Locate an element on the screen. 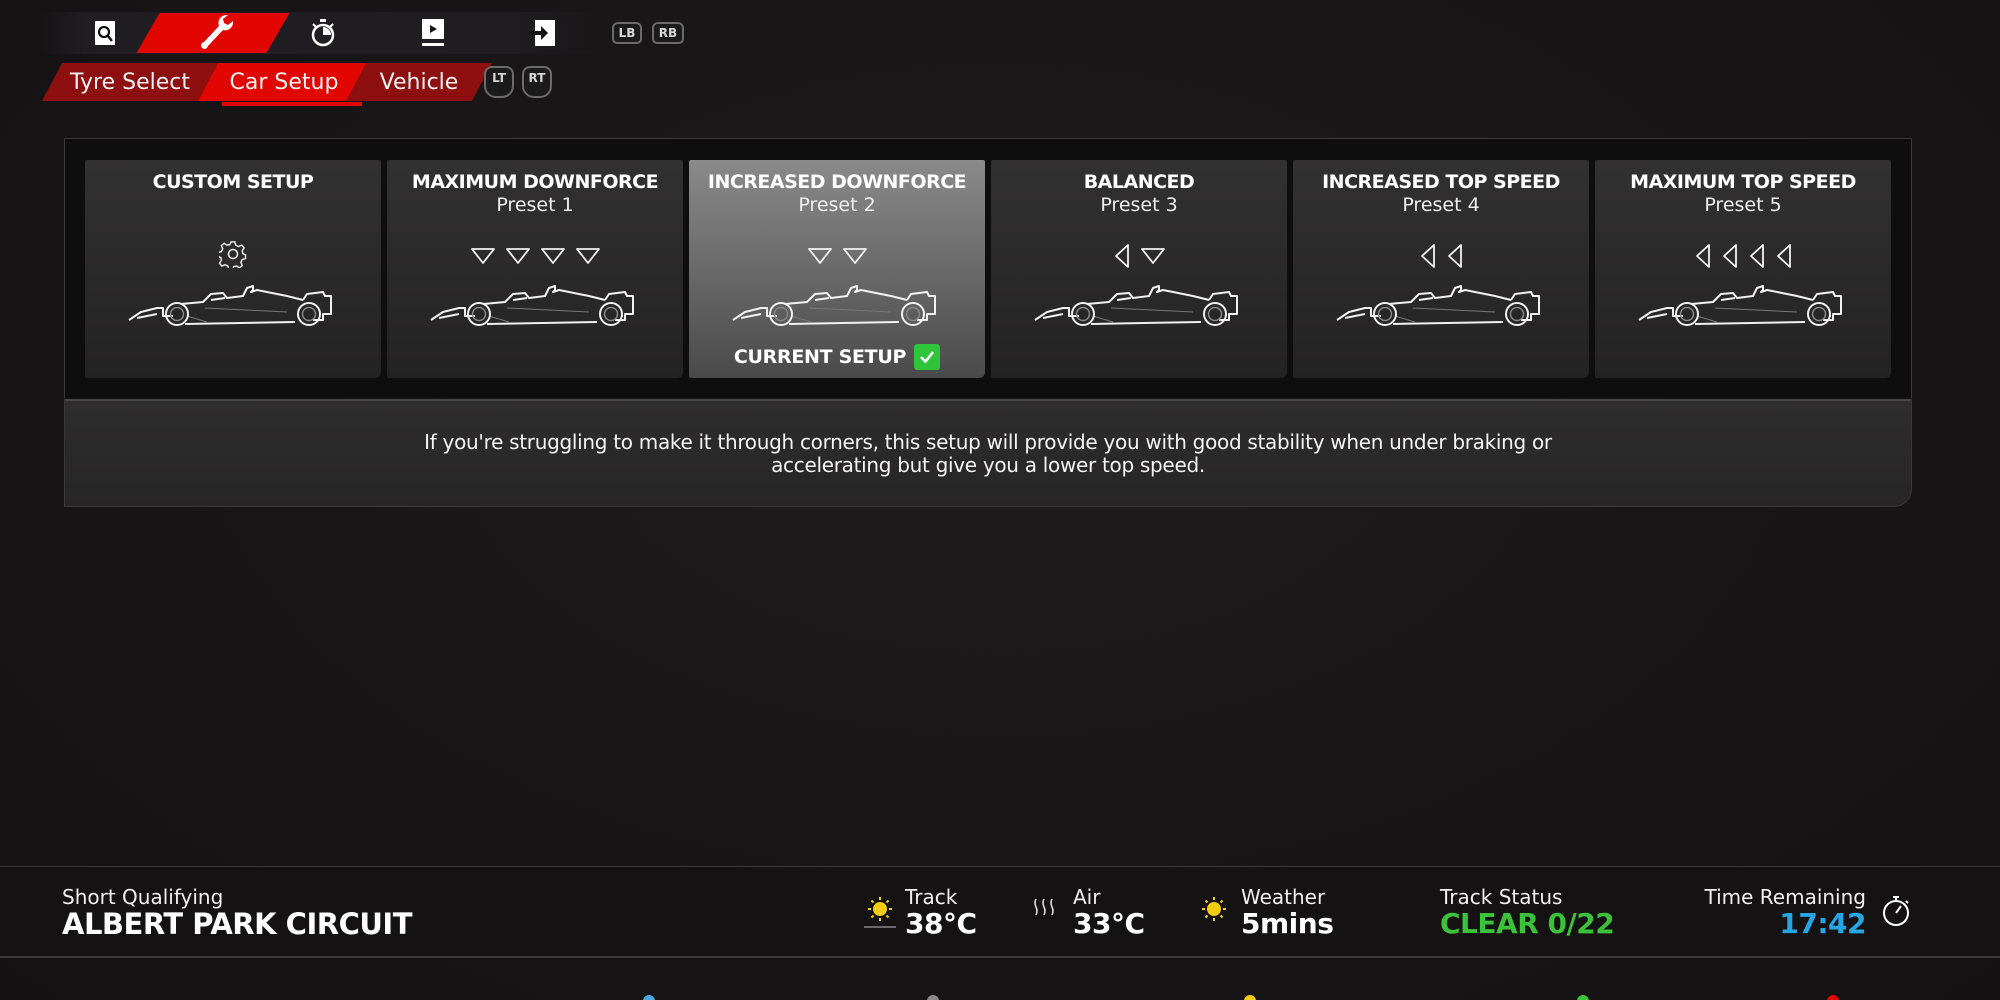 The image size is (2000, 1000). preset-title: INCREASED TOP SPEED is located at coordinates (1441, 182).